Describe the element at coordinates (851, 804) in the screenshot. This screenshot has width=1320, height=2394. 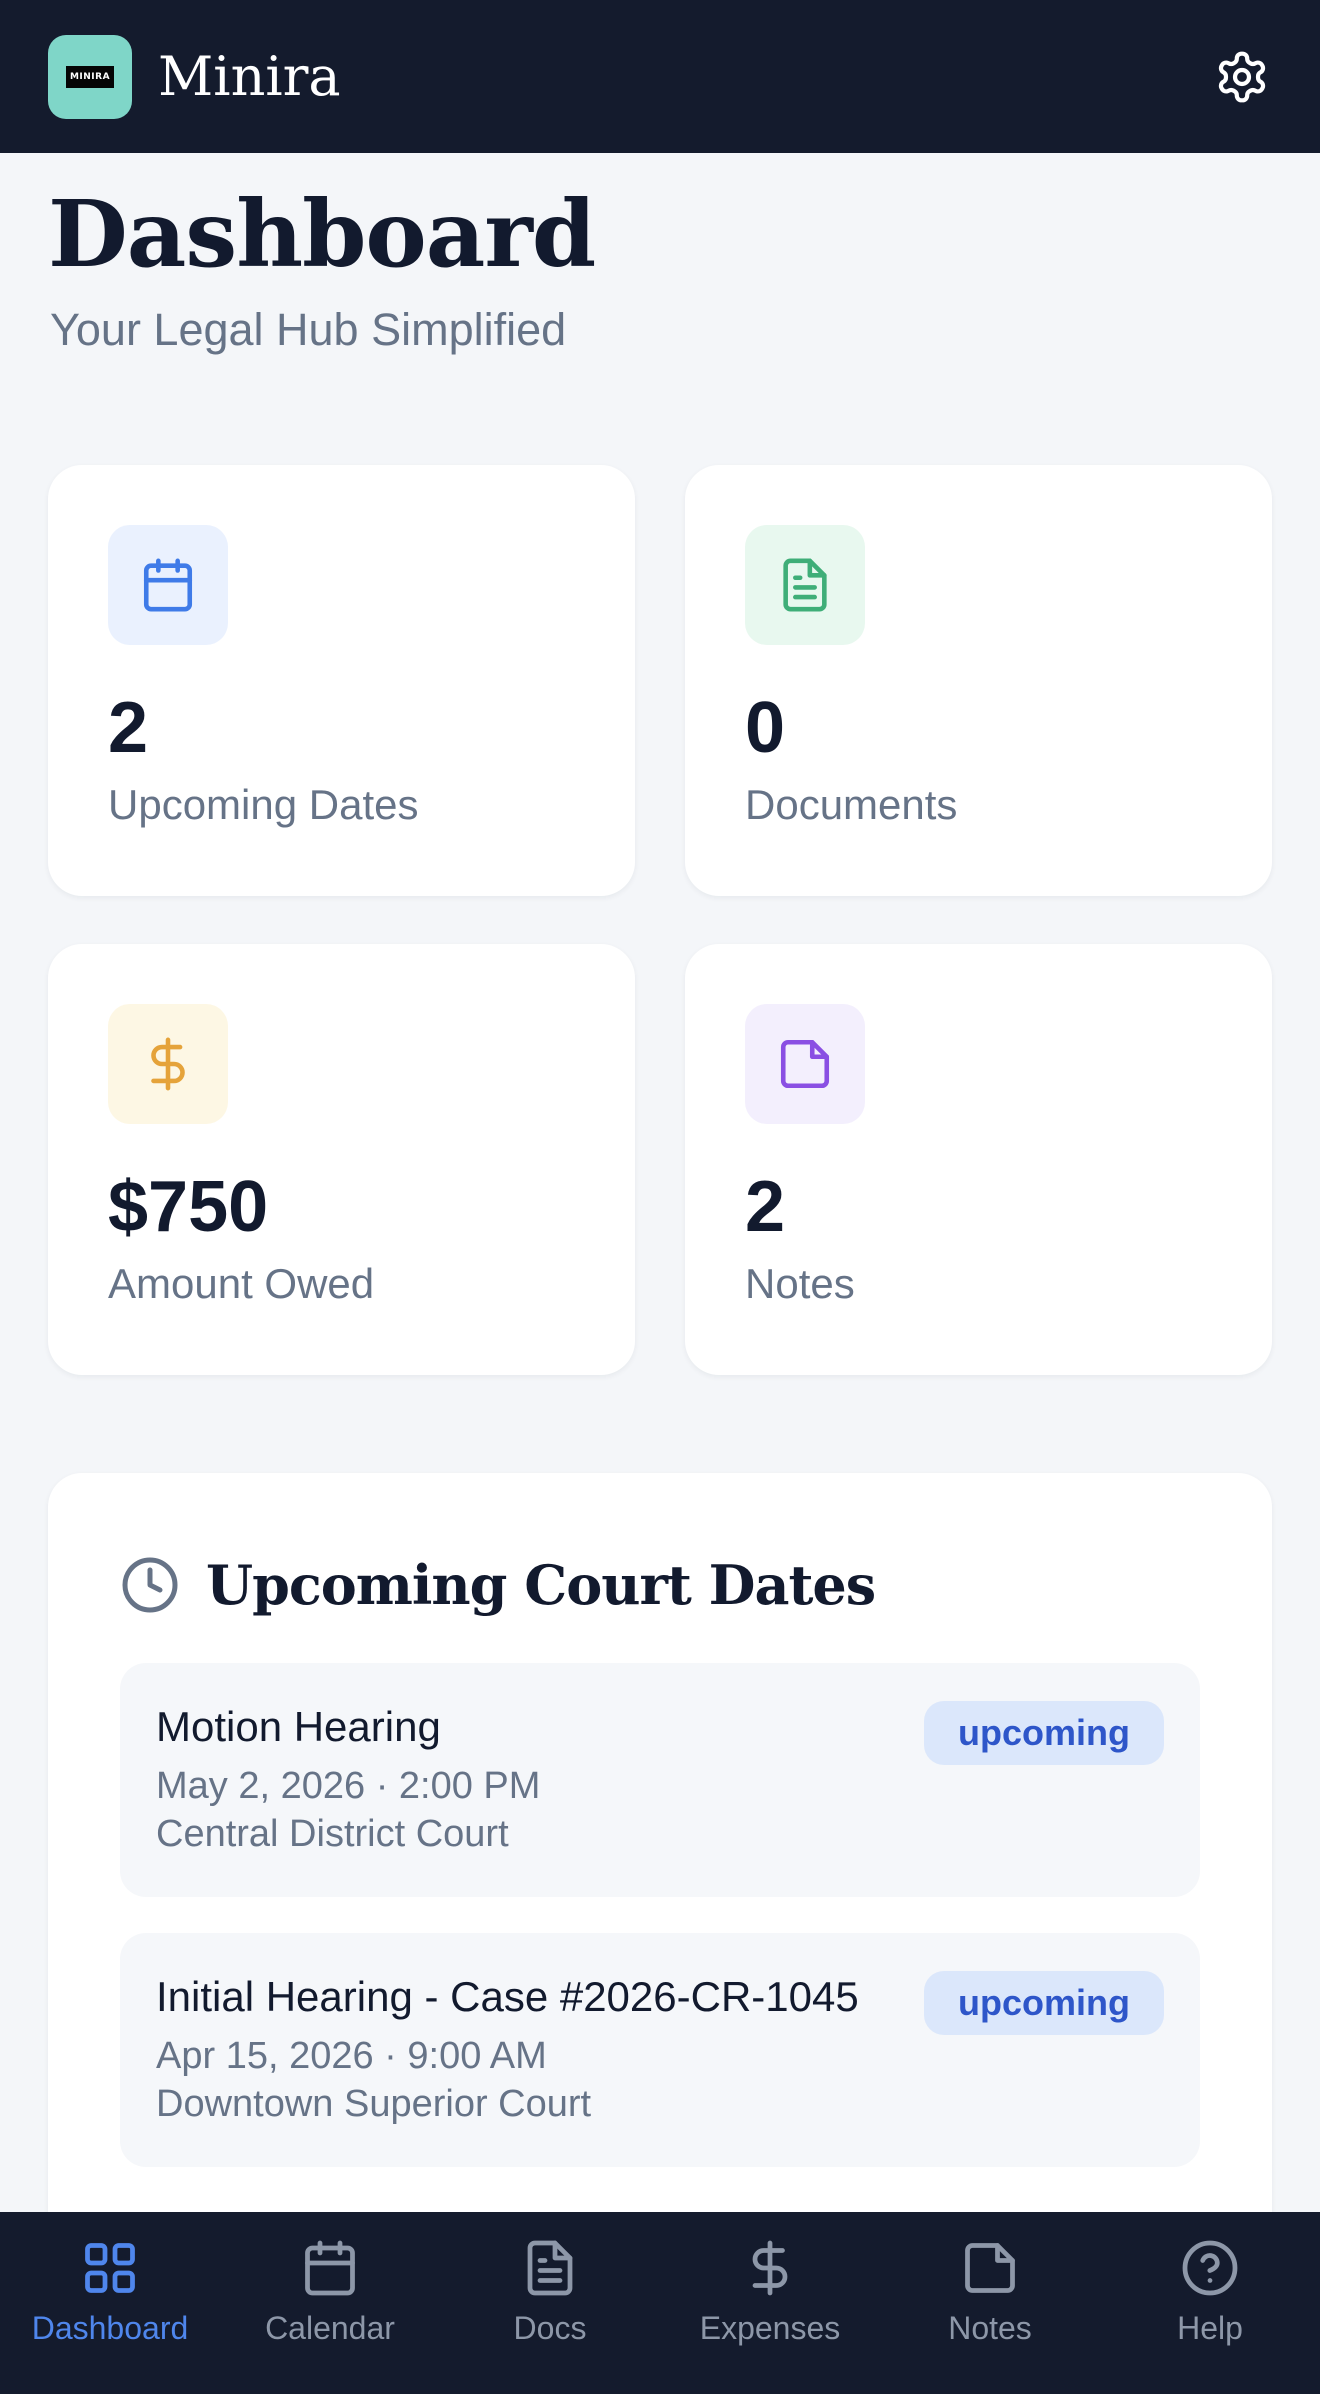
I see `stat-label: Documents` at that location.